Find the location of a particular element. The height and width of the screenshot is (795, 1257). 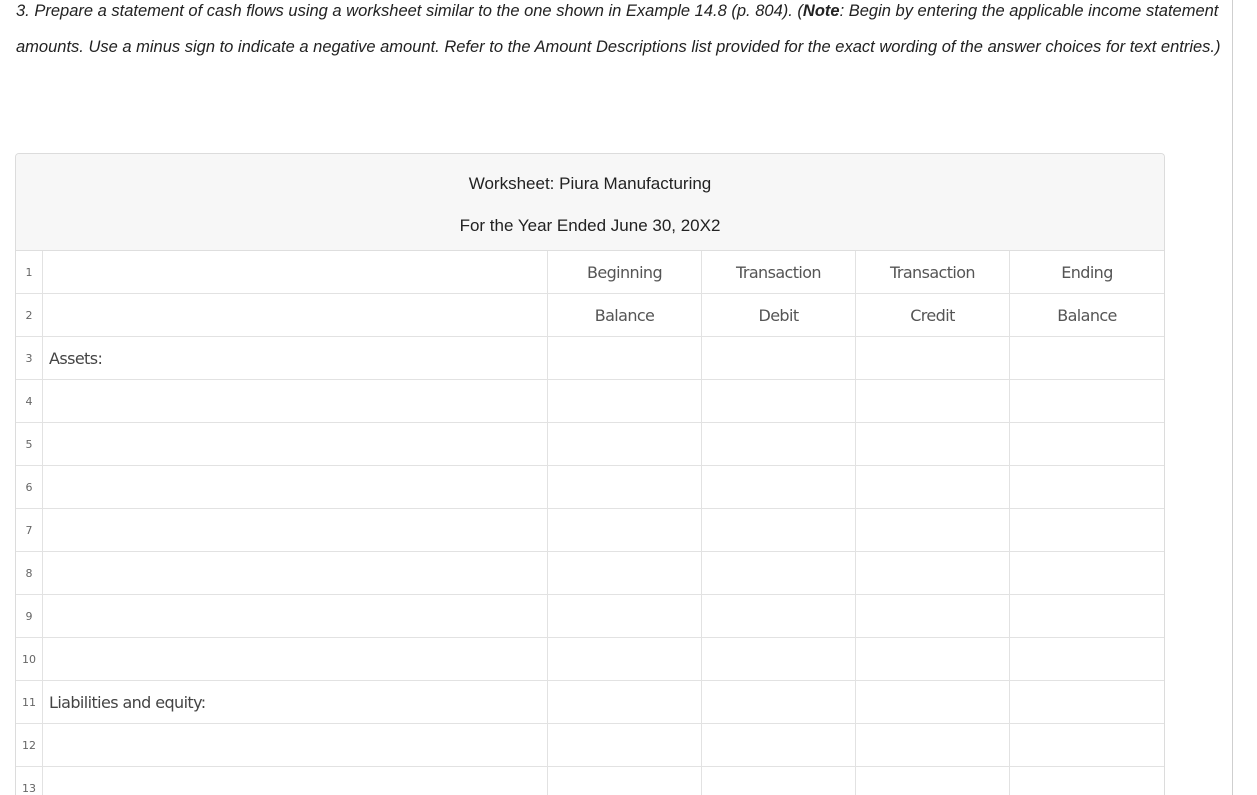

row-number: 11 is located at coordinates (29, 702).